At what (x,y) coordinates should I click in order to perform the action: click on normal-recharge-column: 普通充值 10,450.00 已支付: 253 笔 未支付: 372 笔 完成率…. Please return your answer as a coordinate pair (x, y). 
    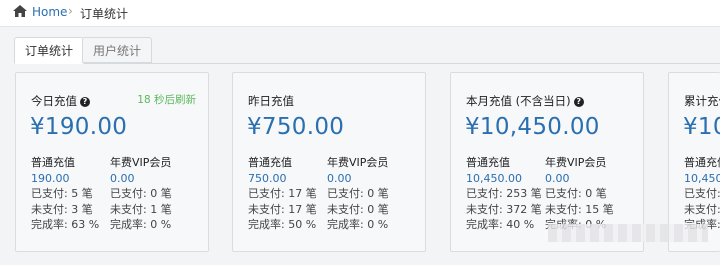
    Looking at the image, I should click on (504, 194).